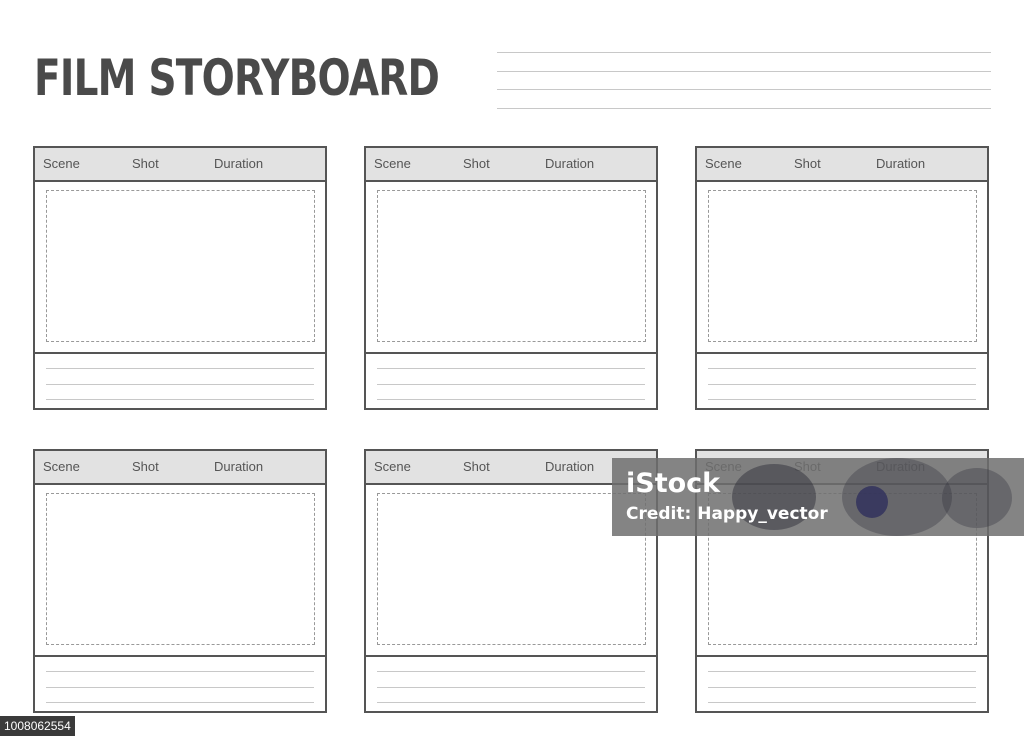  What do you see at coordinates (727, 514) in the screenshot?
I see `watermark-credit: Credit: Happy_vector` at bounding box center [727, 514].